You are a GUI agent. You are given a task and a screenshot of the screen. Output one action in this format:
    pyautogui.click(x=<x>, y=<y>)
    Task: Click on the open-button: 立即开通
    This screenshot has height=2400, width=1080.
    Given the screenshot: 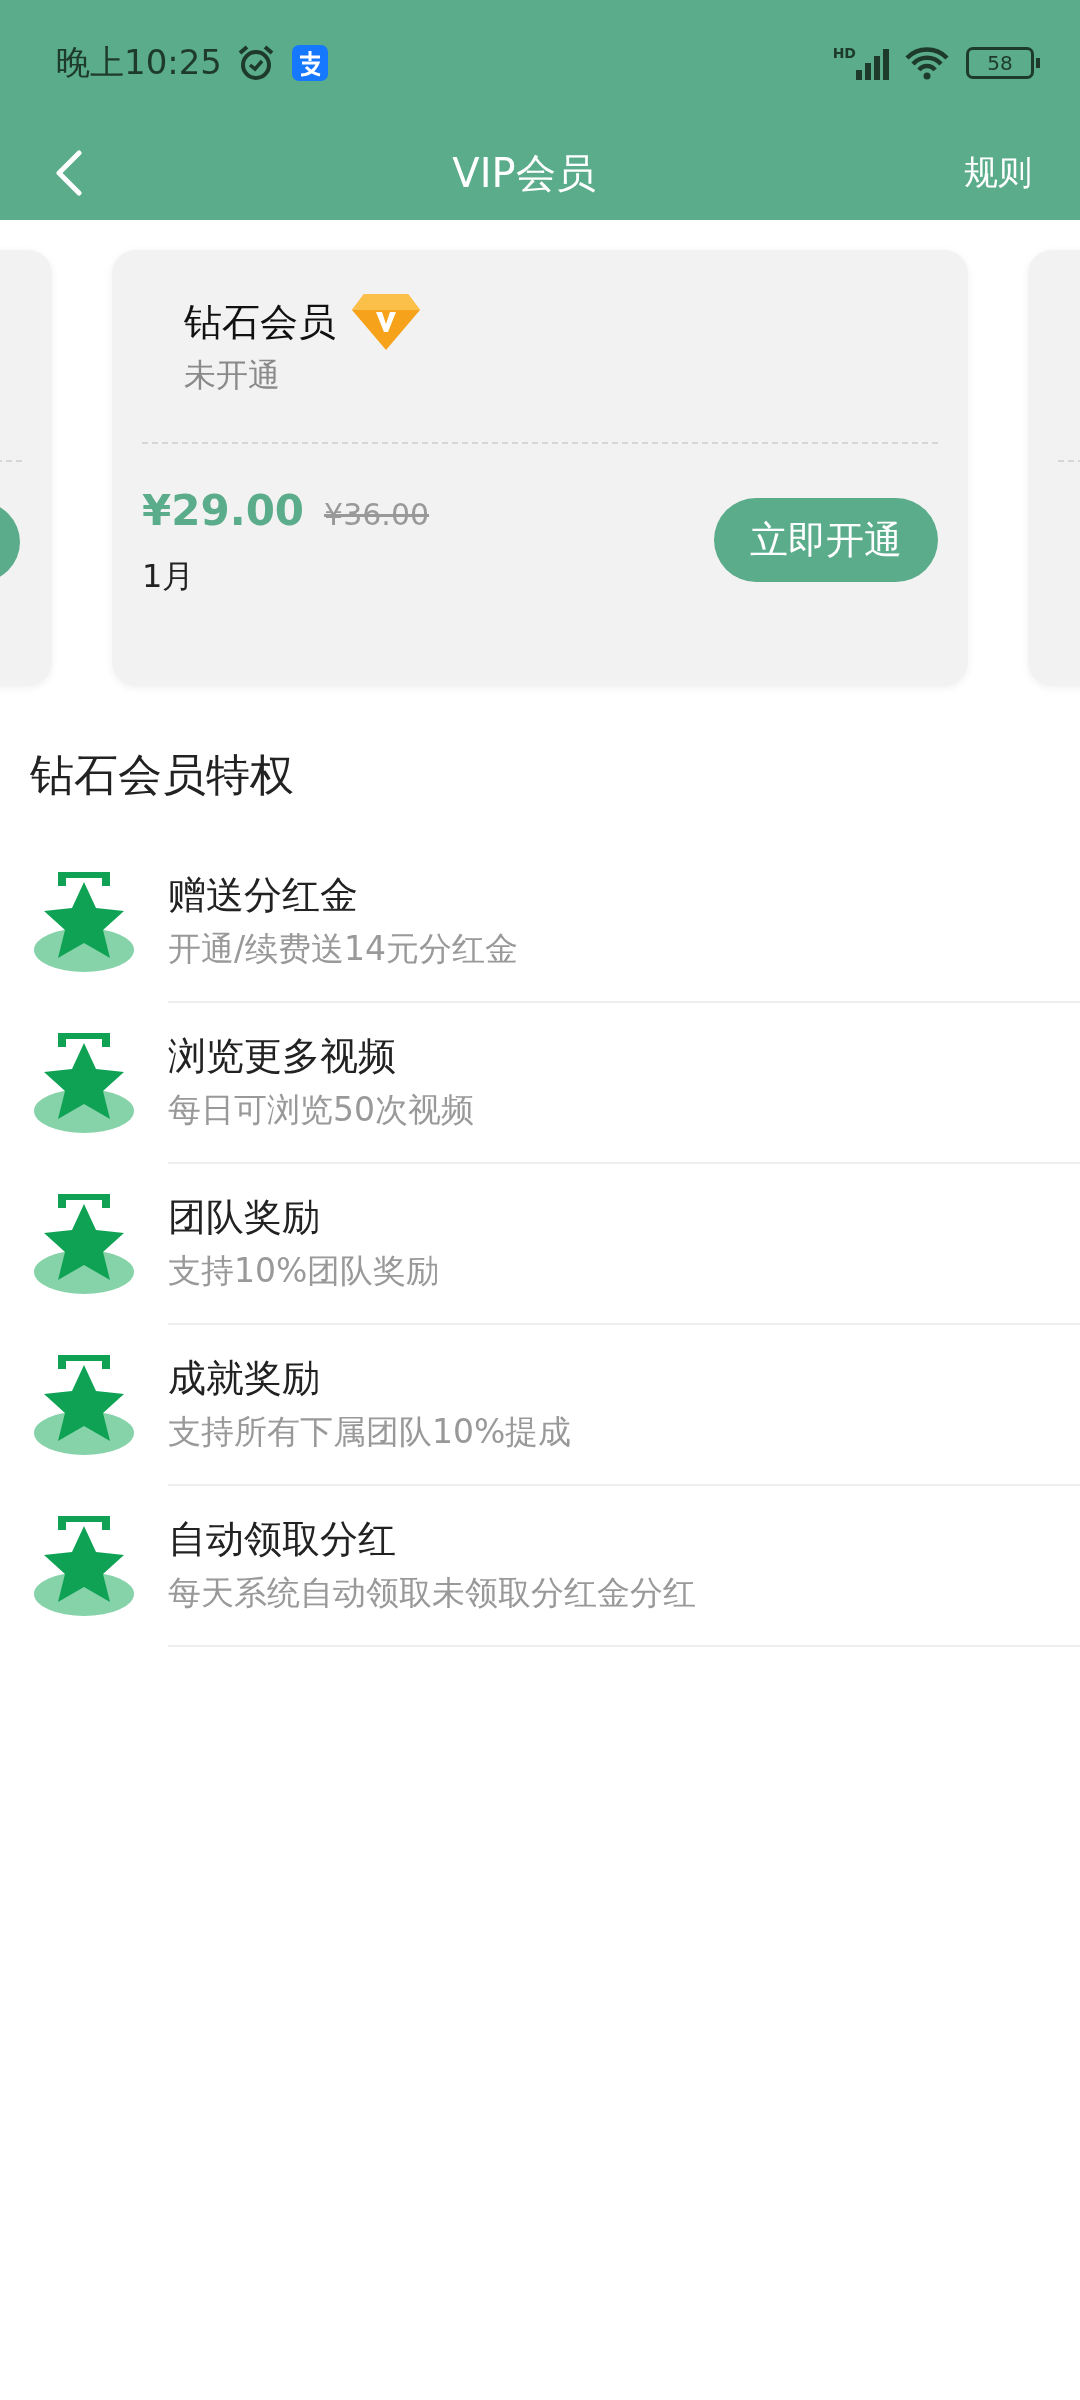 What is the action you would take?
    pyautogui.click(x=826, y=540)
    